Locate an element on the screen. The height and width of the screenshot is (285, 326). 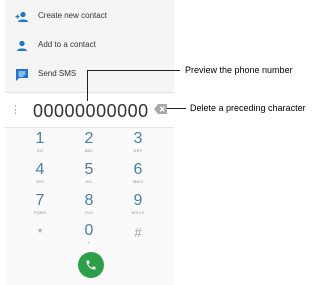
add-to-contact-item: Add to a contact is located at coordinates (89, 46).